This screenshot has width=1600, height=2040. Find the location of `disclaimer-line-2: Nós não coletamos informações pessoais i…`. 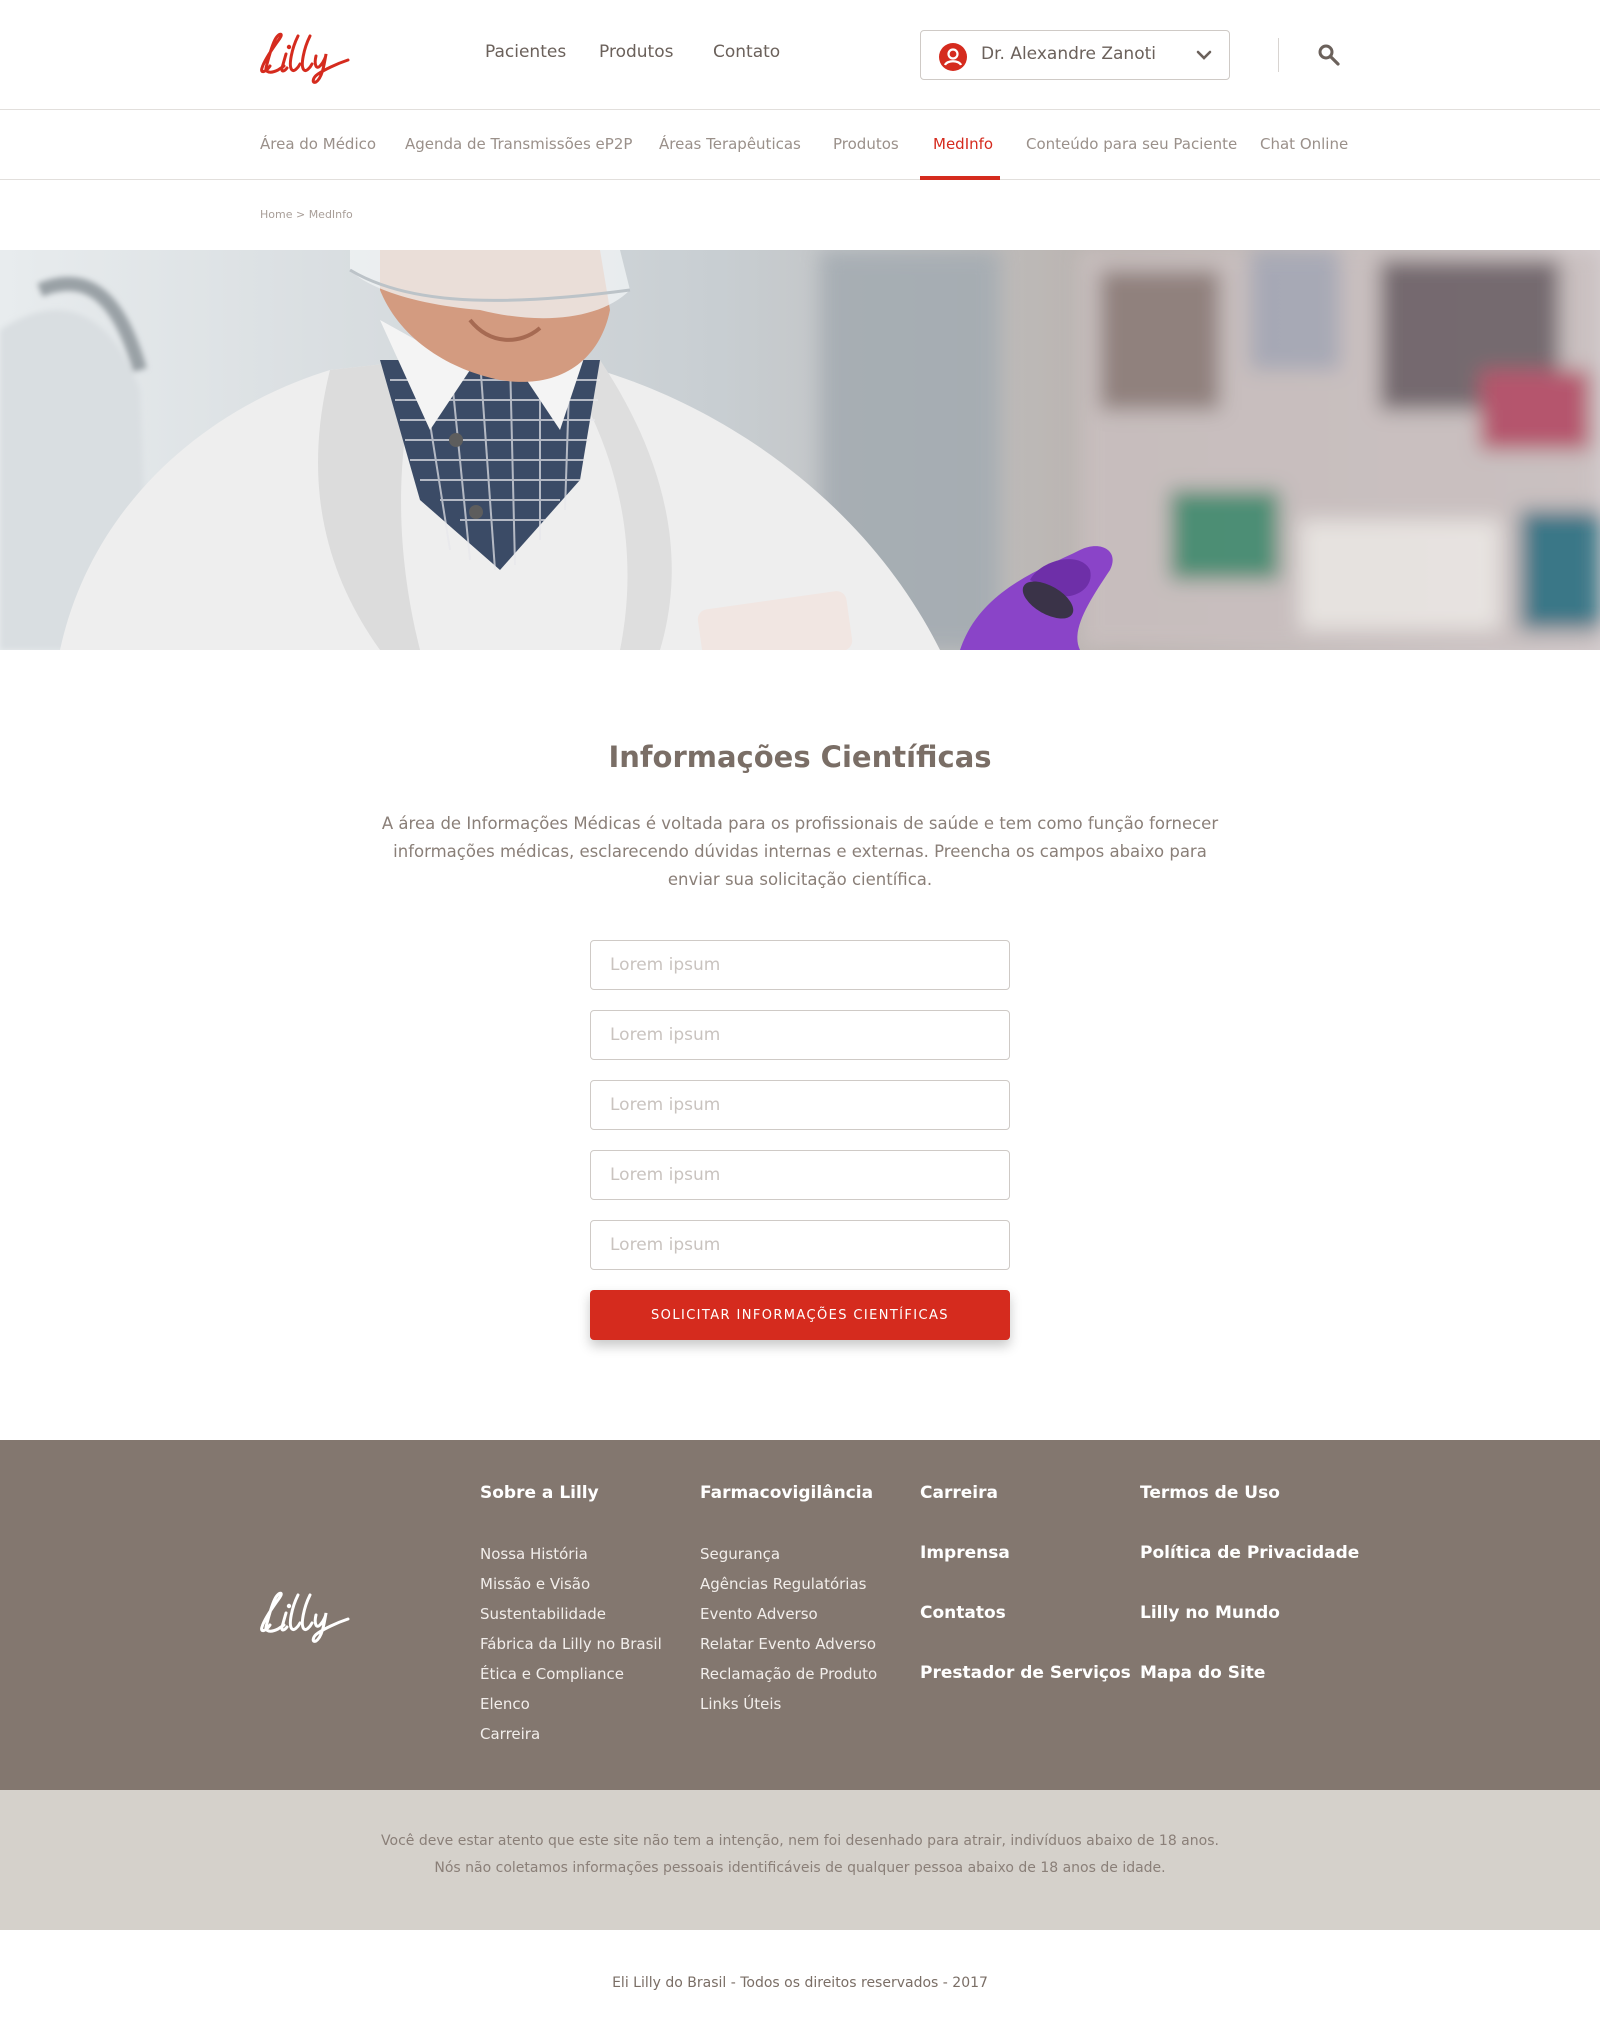

disclaimer-line-2: Nós não coletamos informações pessoais i… is located at coordinates (800, 1868).